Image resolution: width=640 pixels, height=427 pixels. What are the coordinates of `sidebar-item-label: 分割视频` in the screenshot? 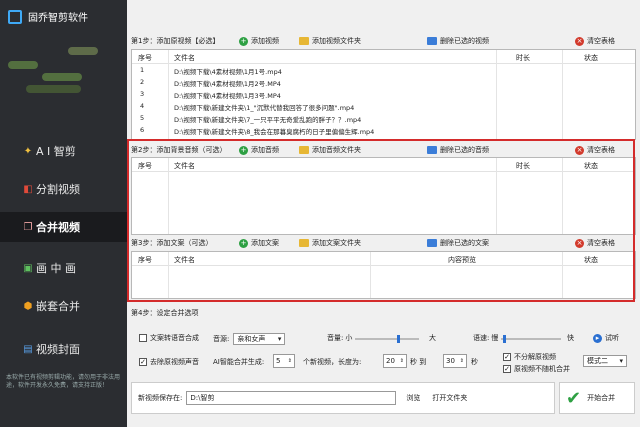 It's located at (58, 189).